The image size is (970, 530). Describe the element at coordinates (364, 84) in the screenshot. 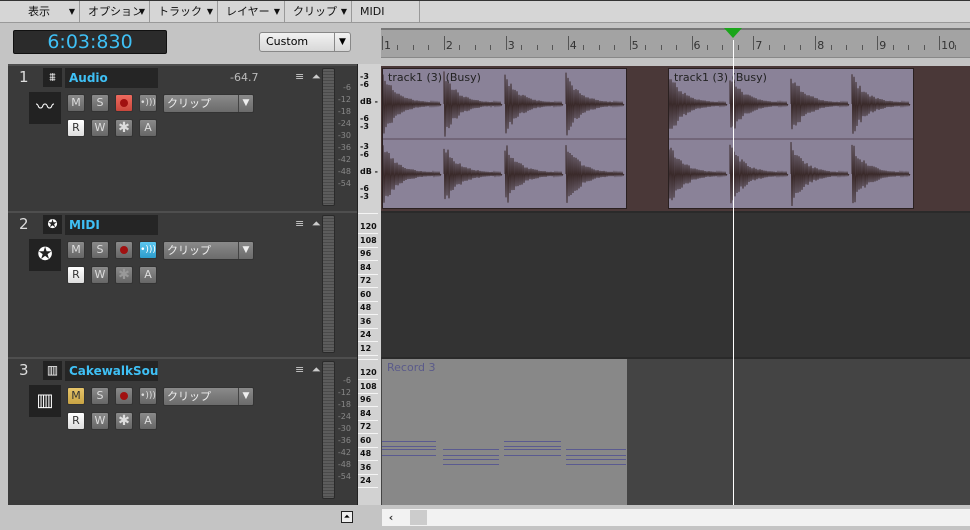

I see `audio-scale-label: -6` at that location.